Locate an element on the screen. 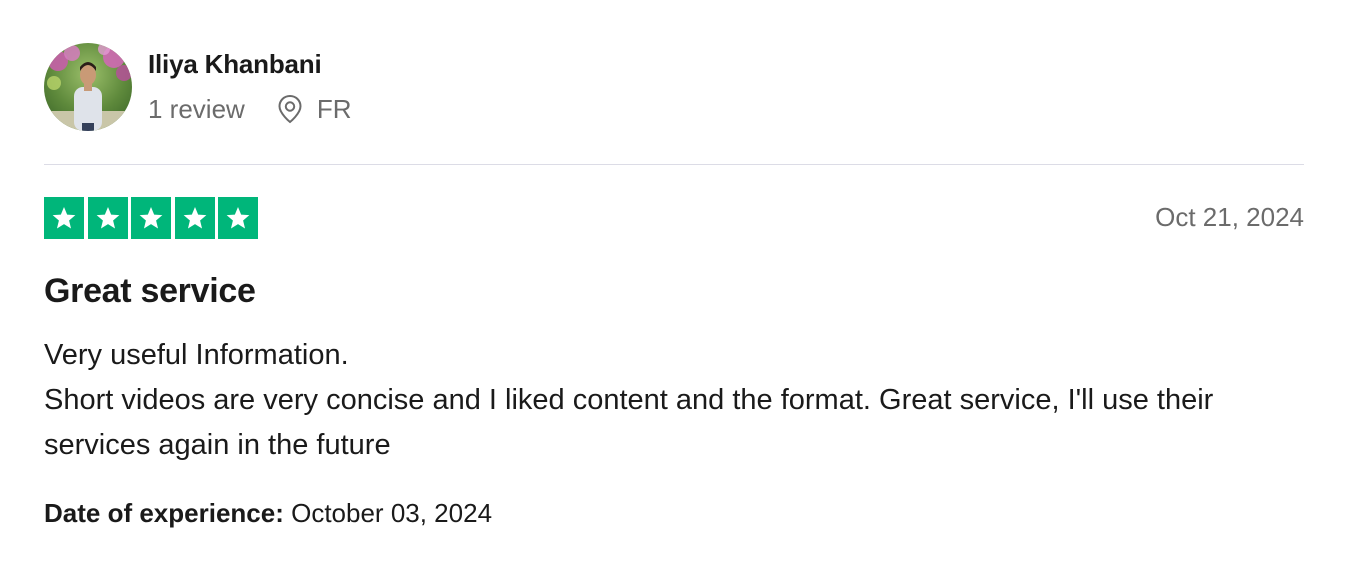  reviewer-avatar is located at coordinates (88, 87).